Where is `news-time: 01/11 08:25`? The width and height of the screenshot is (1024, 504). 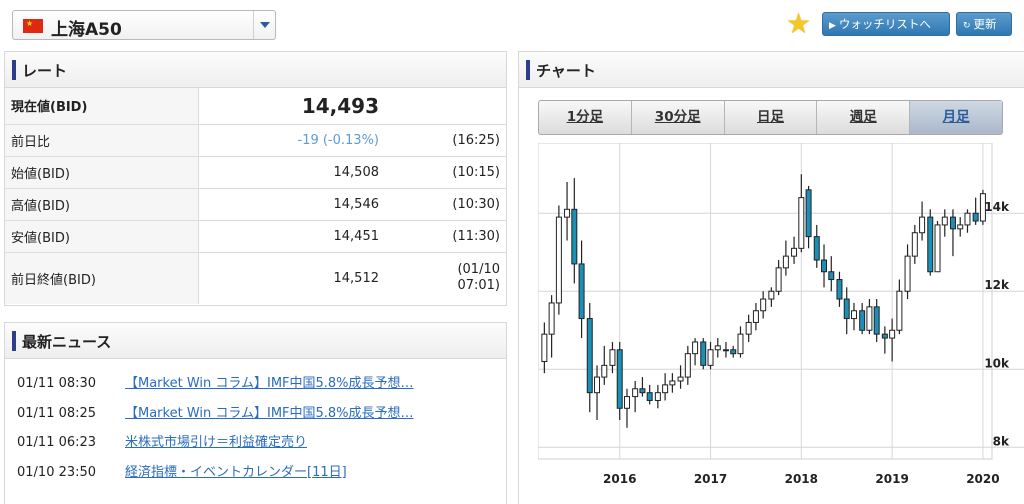 news-time: 01/11 08:25 is located at coordinates (57, 413).